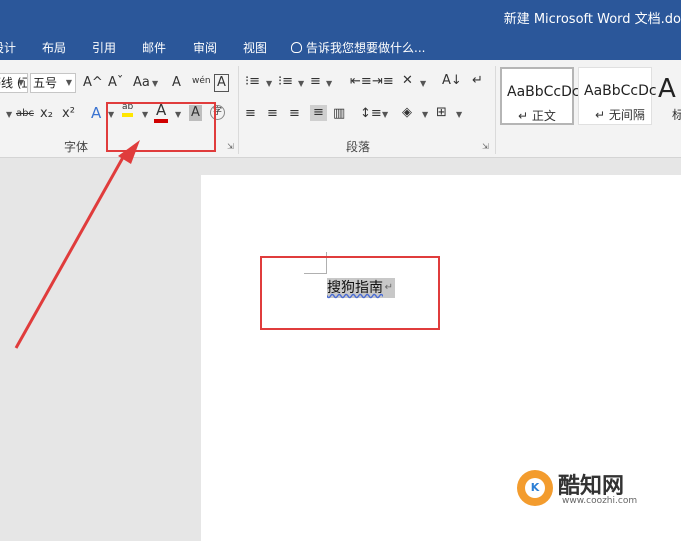 The image size is (681, 541). Describe the element at coordinates (161, 127) in the screenshot. I see `annotation-box-font-color` at that location.